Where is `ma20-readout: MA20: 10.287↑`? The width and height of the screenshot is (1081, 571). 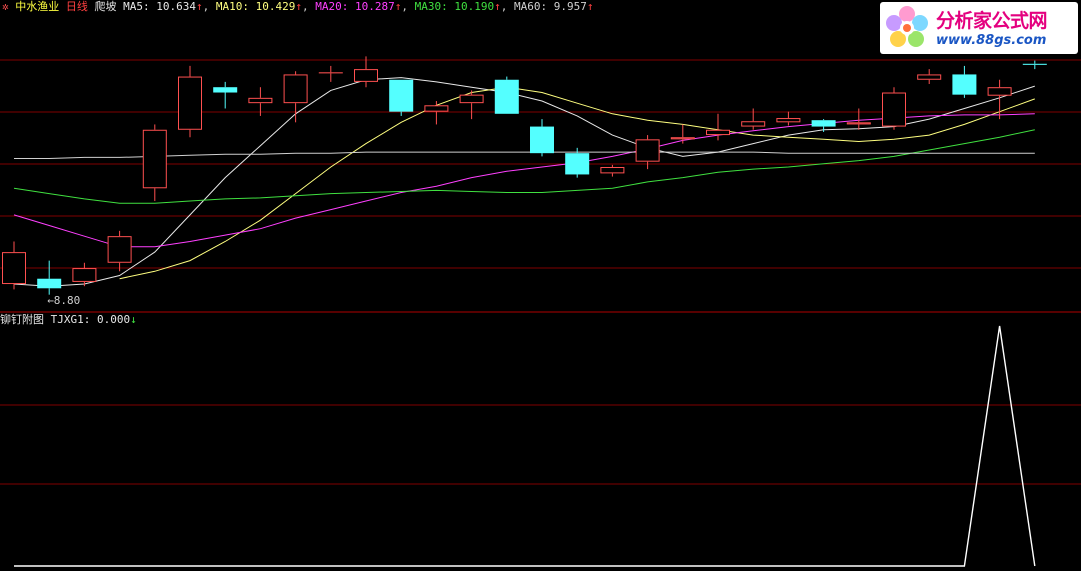 ma20-readout: MA20: 10.287↑ is located at coordinates (358, 6).